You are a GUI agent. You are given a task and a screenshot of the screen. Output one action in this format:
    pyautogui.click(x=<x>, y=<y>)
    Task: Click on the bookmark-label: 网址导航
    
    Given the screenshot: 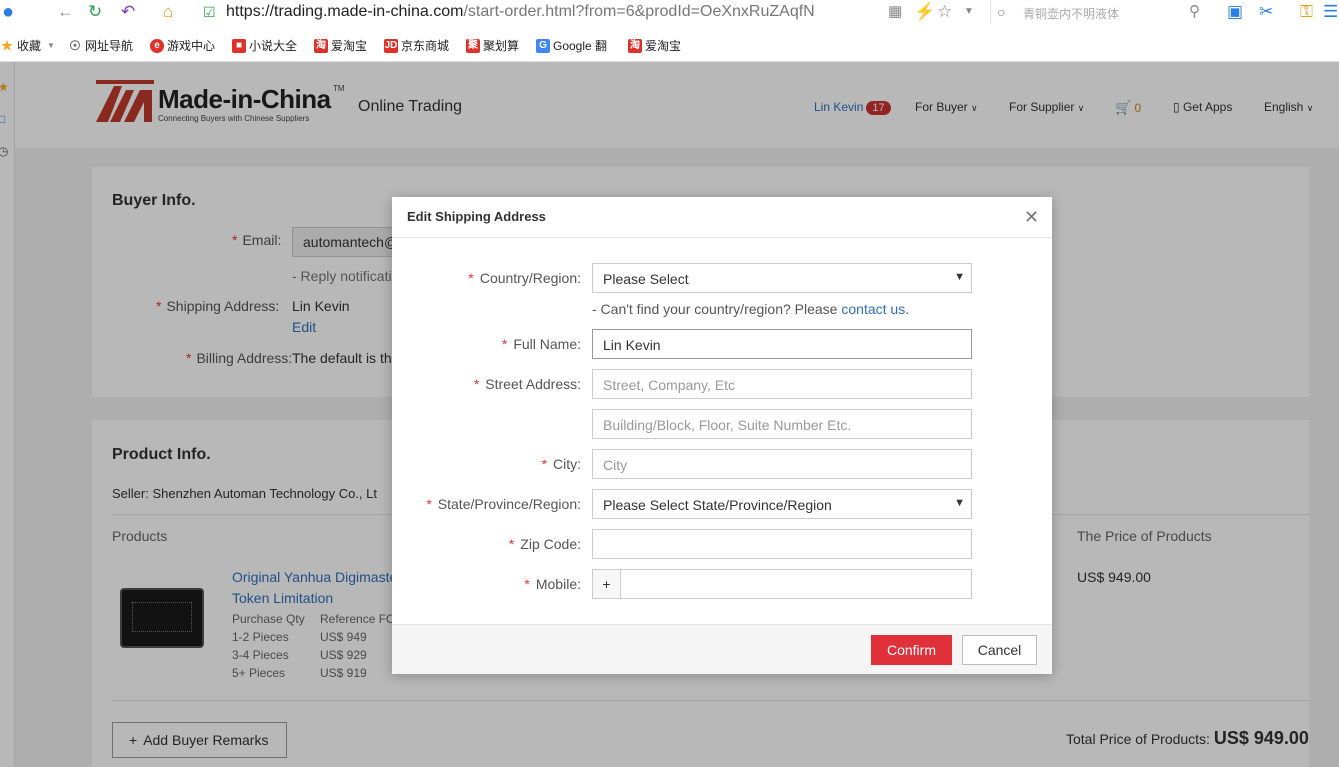 What is the action you would take?
    pyautogui.click(x=109, y=46)
    